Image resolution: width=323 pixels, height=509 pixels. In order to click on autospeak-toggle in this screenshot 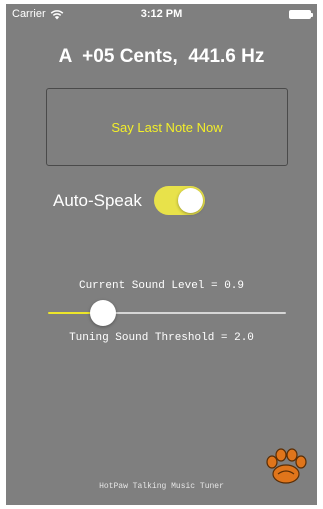, I will do `click(179, 200)`.